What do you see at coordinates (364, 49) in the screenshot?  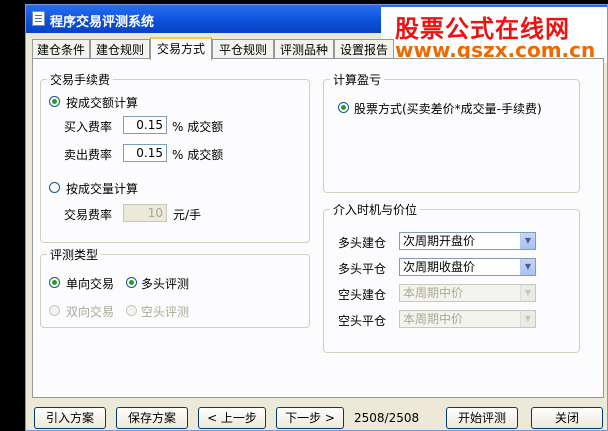 I see `tab-report-settings: 设置报告` at bounding box center [364, 49].